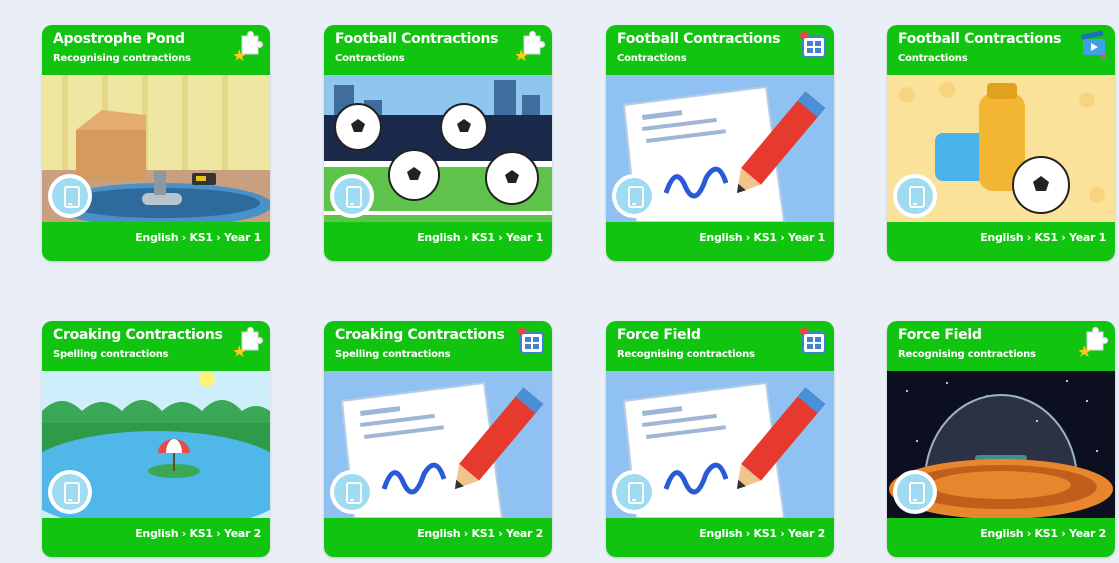  I want to click on card-image-pond-scene, so click(156, 148).